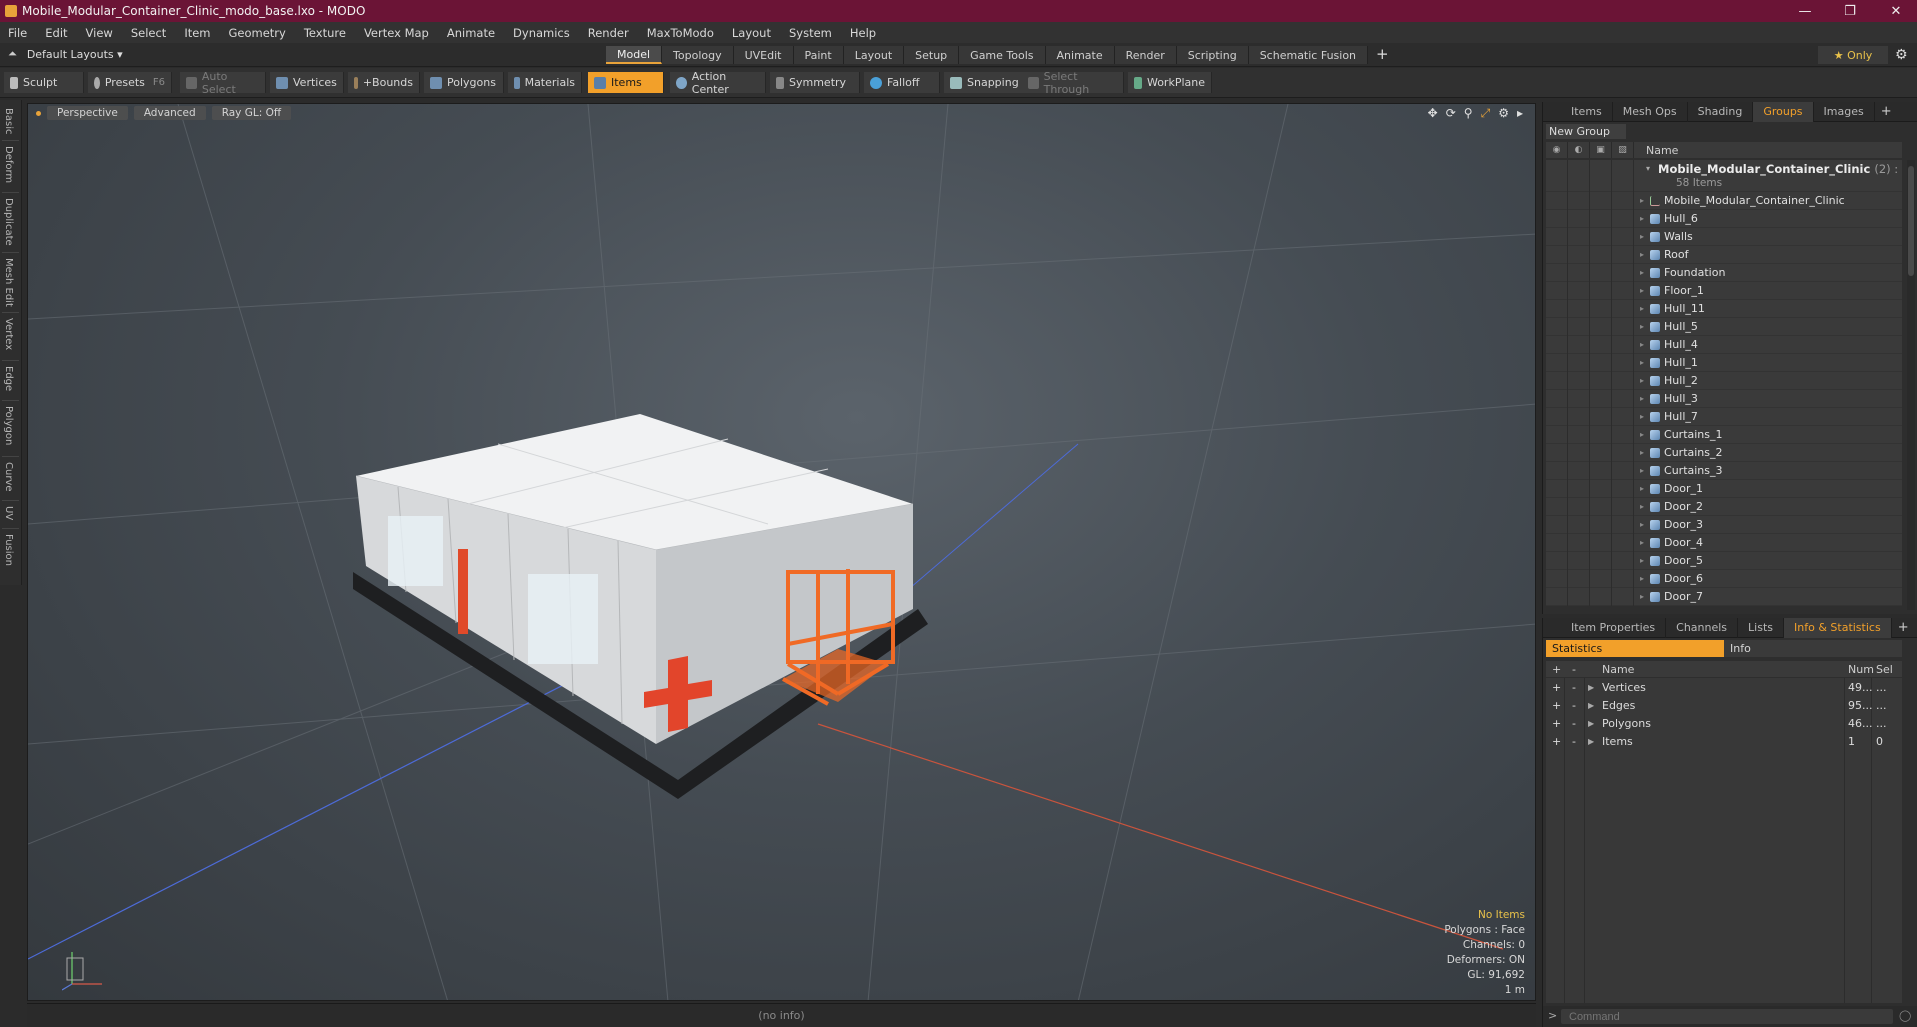 This screenshot has width=1917, height=1027. I want to click on statistics-row: + - ▶ Items 1 0, so click(1724, 741).